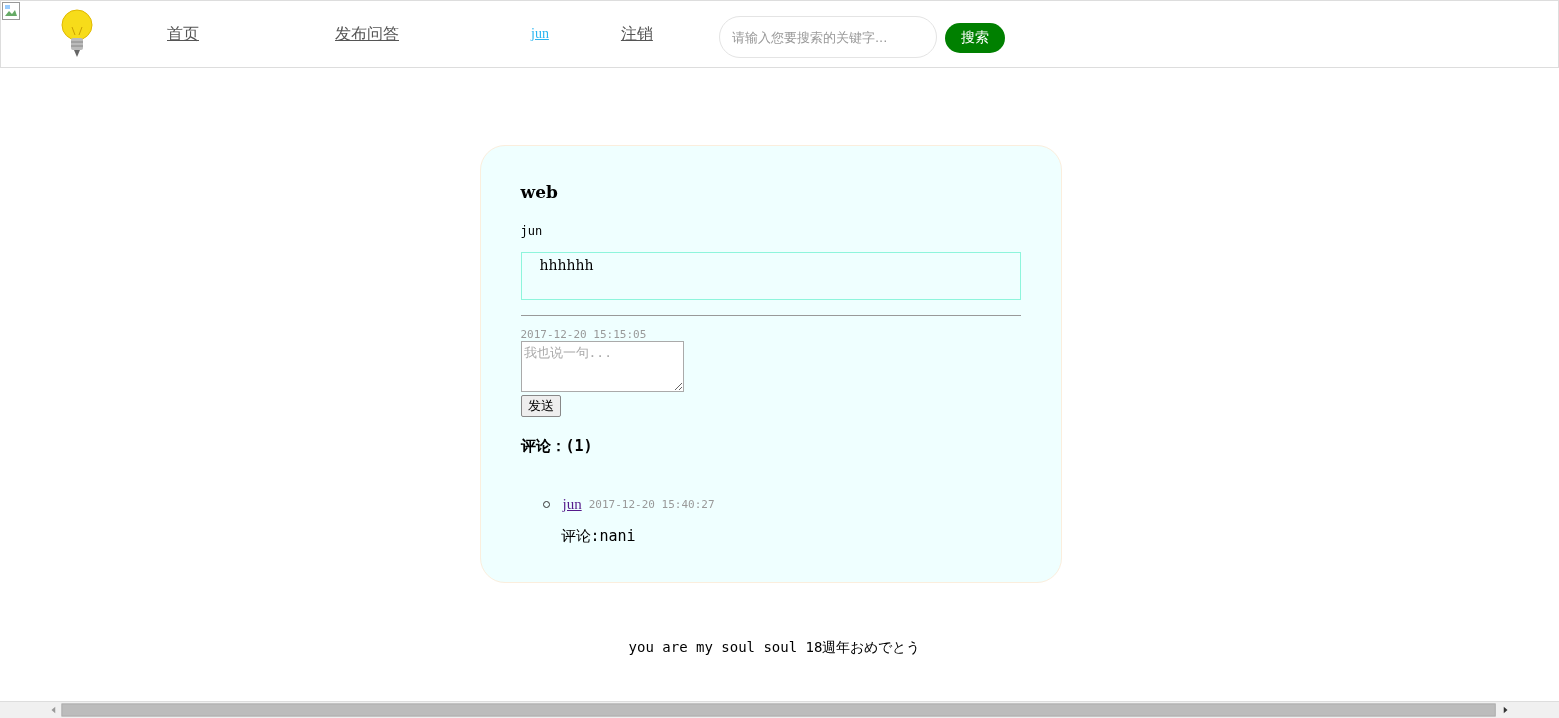 This screenshot has width=1559, height=718. Describe the element at coordinates (636, 34) in the screenshot. I see `nav-link: 注销` at that location.